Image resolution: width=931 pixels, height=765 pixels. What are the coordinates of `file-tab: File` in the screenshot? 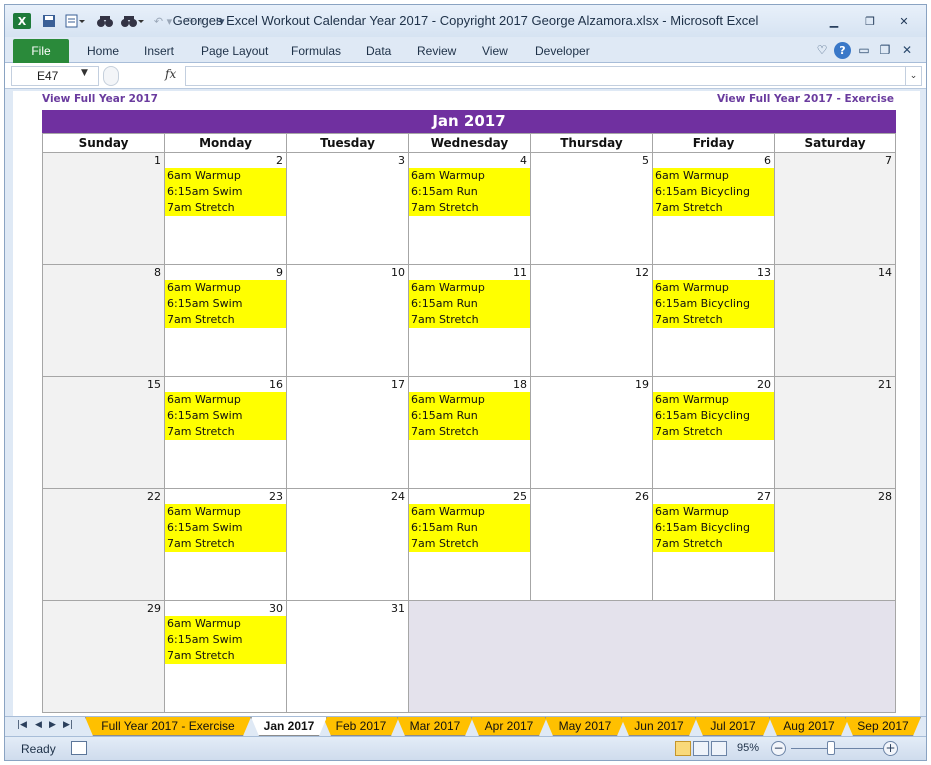 It's located at (41, 51).